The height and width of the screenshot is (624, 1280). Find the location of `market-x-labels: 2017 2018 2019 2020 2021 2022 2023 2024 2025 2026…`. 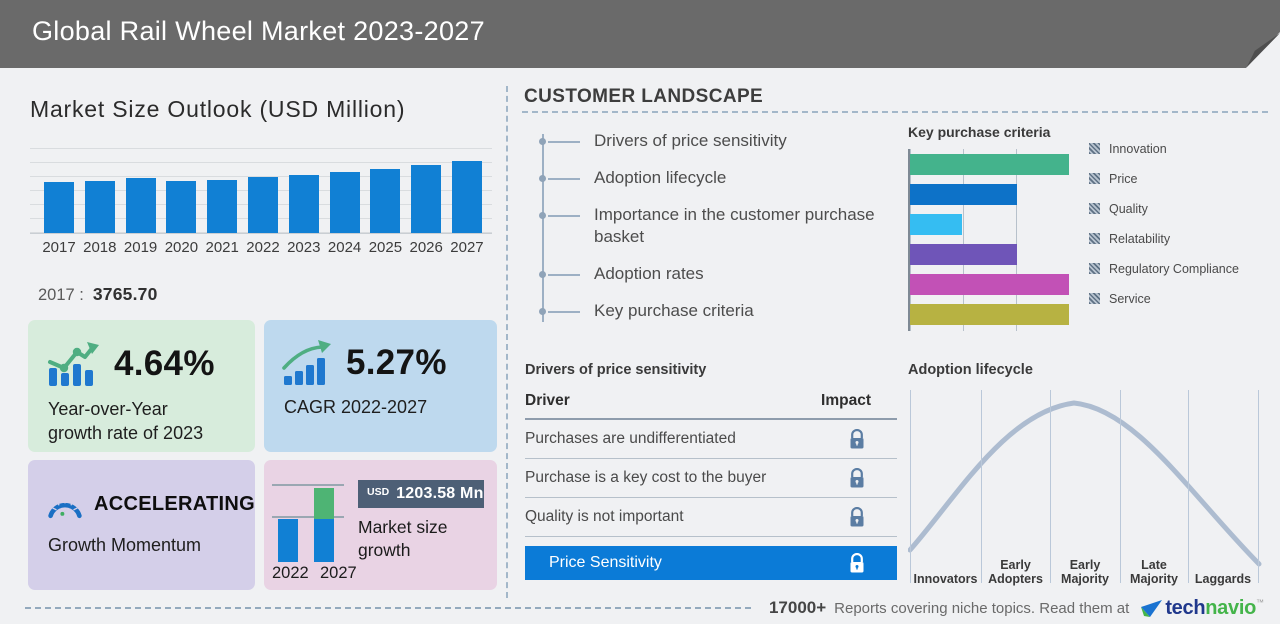

market-x-labels: 2017 2018 2019 2020 2021 2022 2023 2024 2025 2026… is located at coordinates (261, 247).